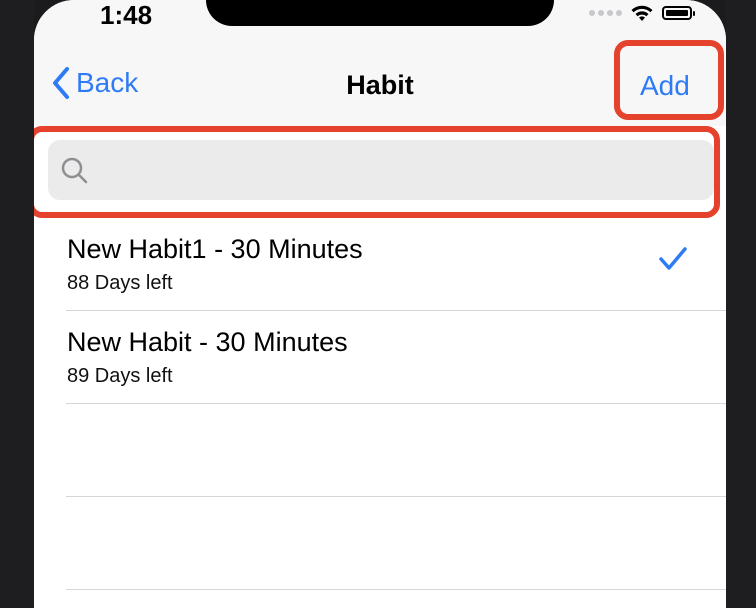 The width and height of the screenshot is (756, 608). What do you see at coordinates (380, 13) in the screenshot?
I see `device-notch` at bounding box center [380, 13].